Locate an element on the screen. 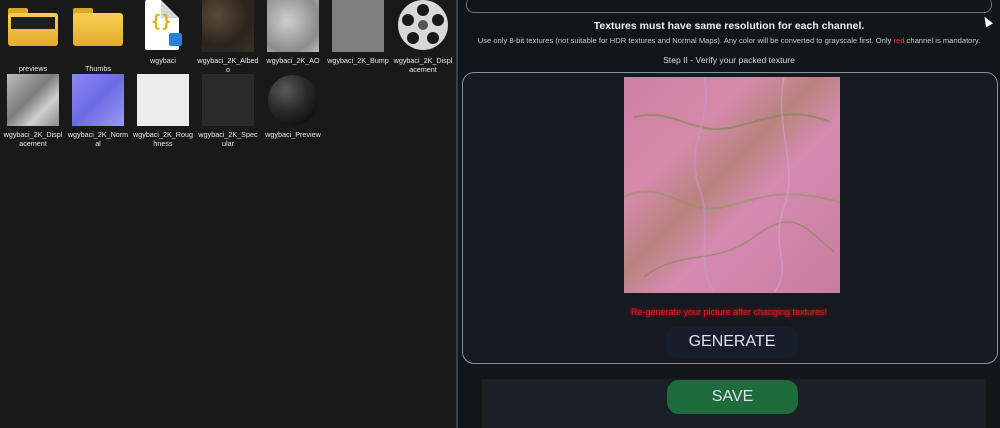 This screenshot has width=1000, height=428. file-name: wgybaci_2K_Roughness is located at coordinates (163, 139).